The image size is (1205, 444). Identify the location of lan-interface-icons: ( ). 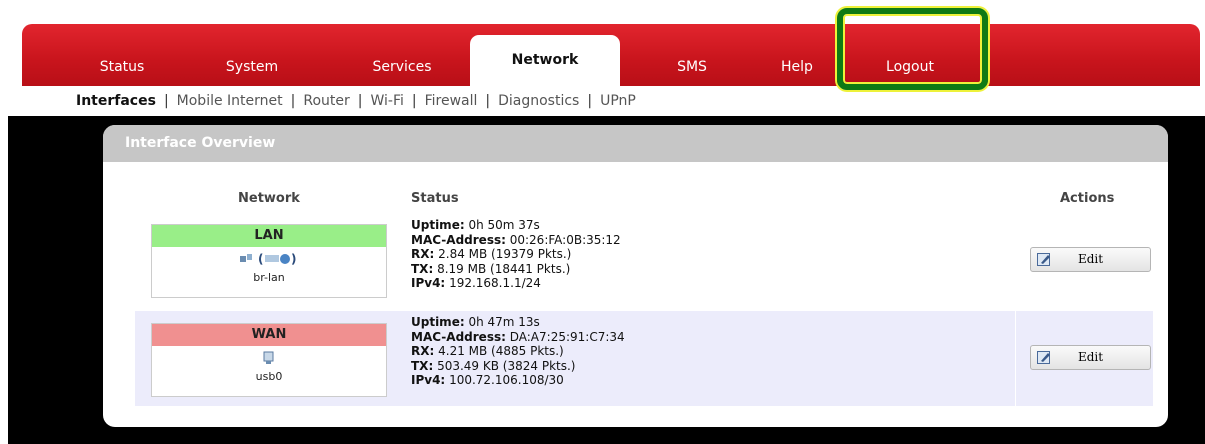
(269, 260).